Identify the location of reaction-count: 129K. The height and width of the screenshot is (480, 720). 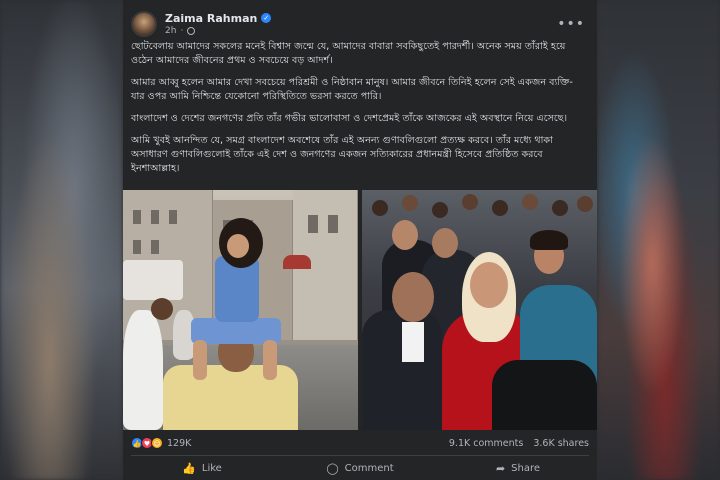
(179, 443).